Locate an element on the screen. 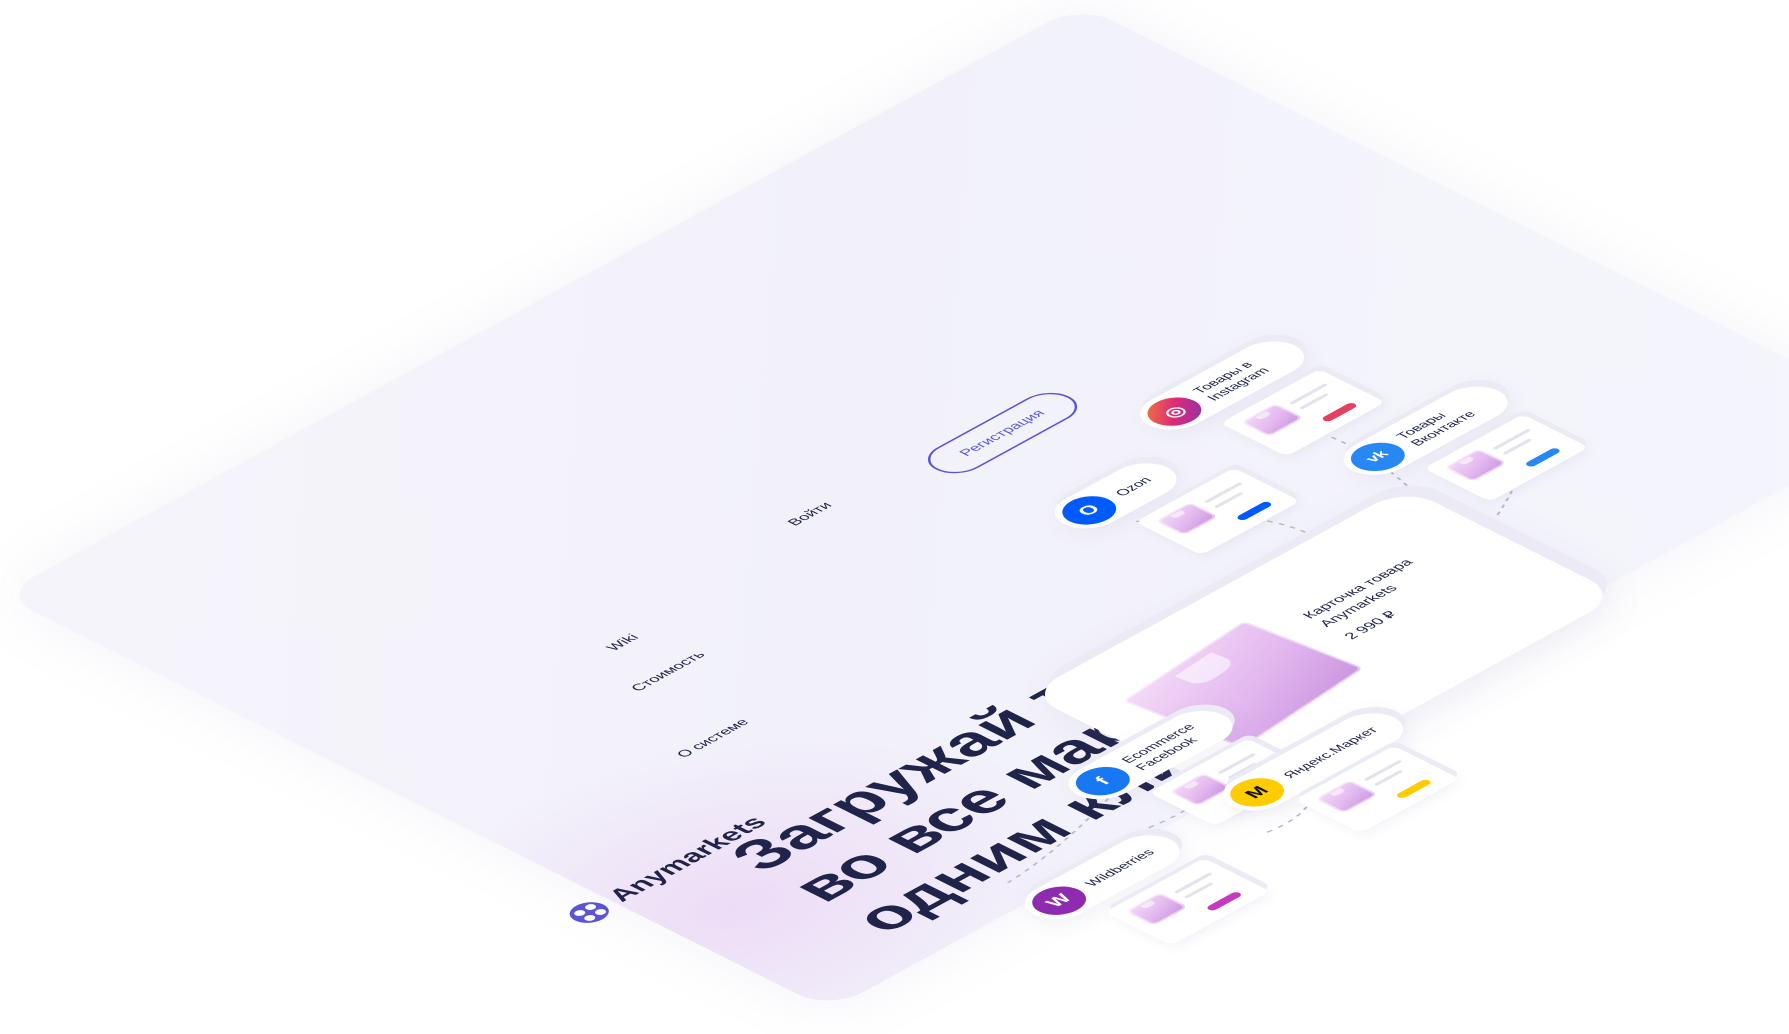 This screenshot has width=1789, height=1034. logo-mark-icon is located at coordinates (589, 913).